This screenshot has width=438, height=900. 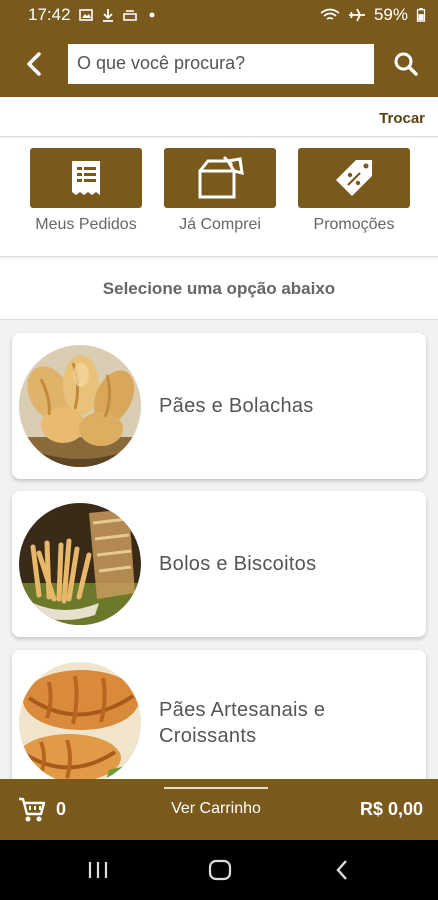 I want to click on meus-pedidos-tile, so click(x=86, y=178).